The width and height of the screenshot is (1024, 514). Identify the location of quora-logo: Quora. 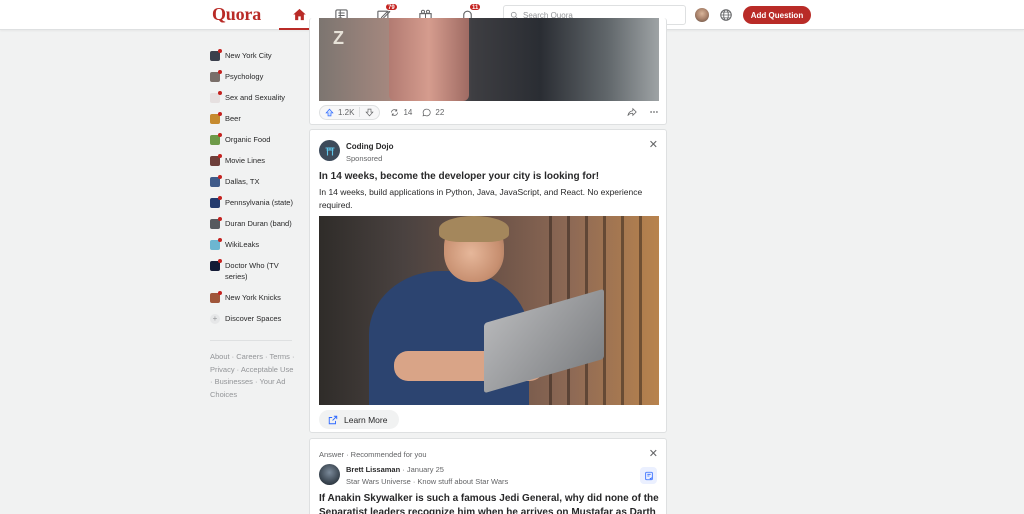
(236, 14).